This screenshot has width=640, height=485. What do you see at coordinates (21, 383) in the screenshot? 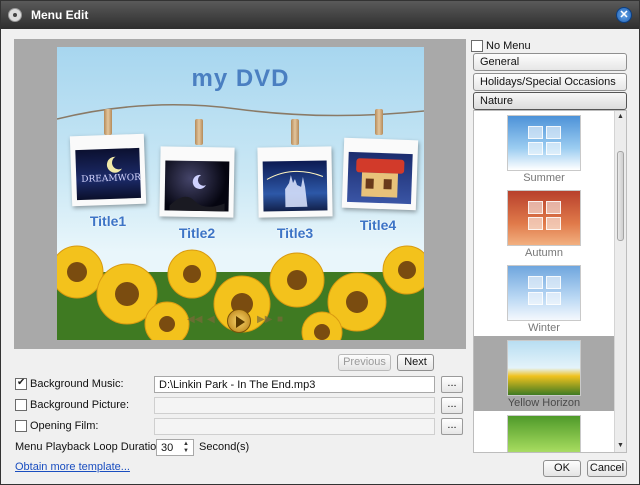
I see `background-music-checkbox` at bounding box center [21, 383].